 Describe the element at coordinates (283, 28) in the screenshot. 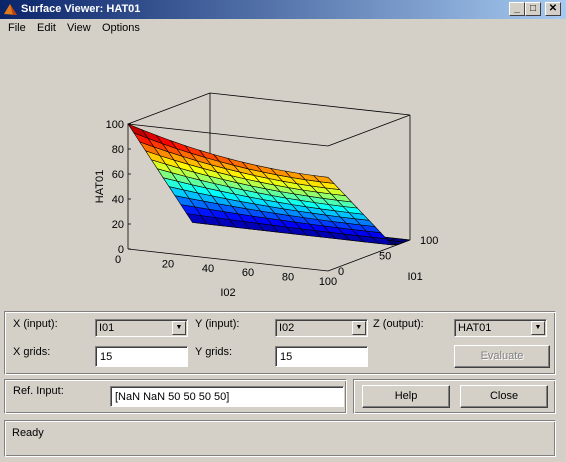

I see `menu-bar: File Edit View Options` at that location.